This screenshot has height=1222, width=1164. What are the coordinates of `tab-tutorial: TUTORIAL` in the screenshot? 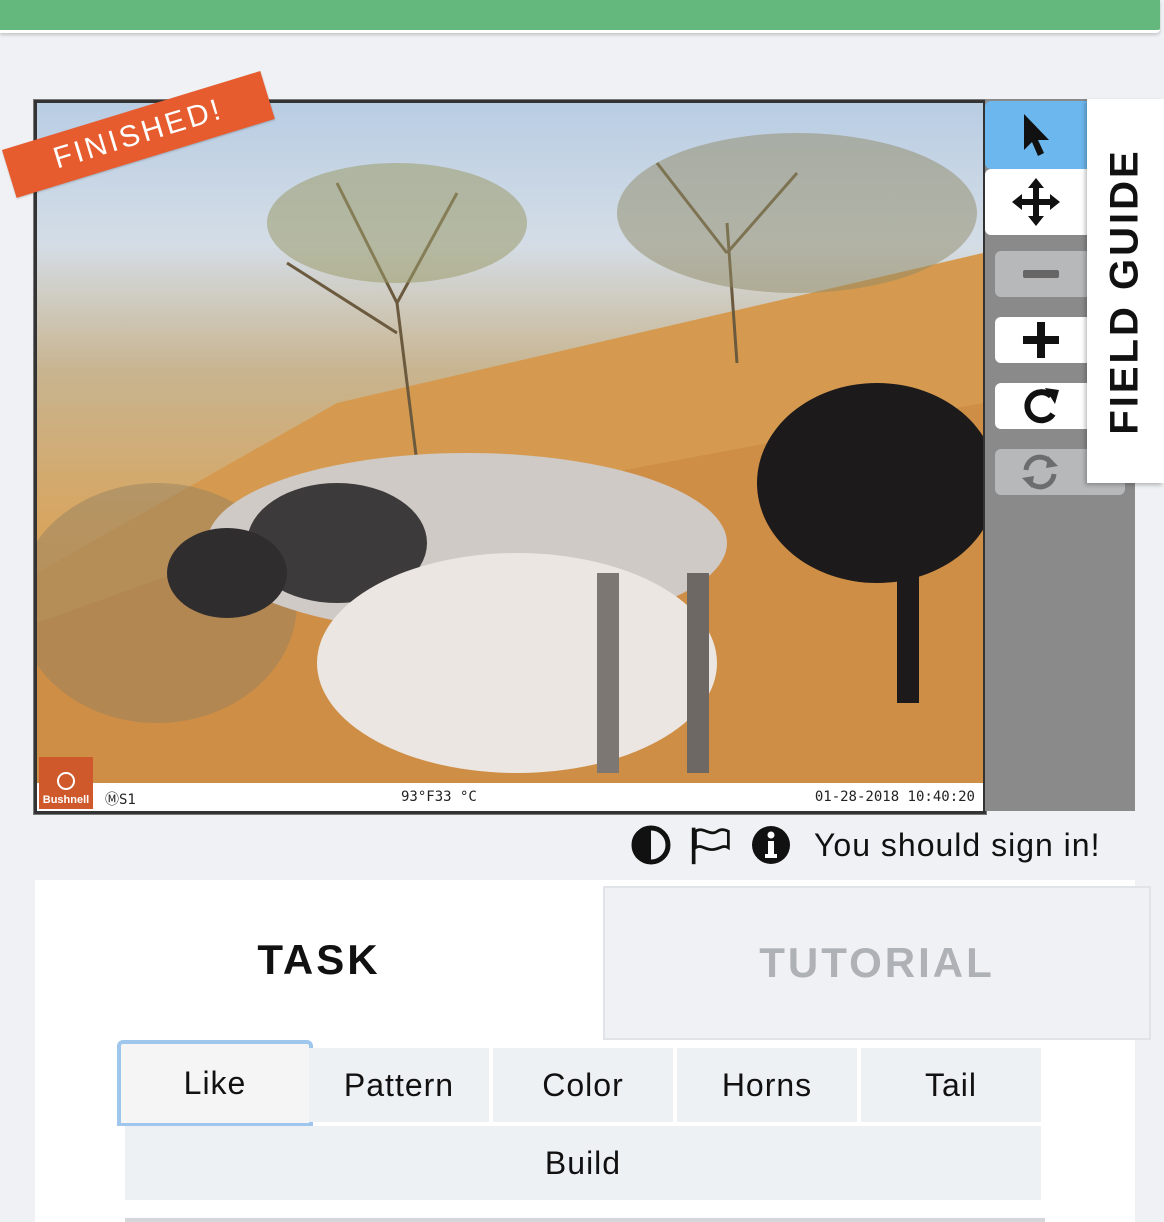 It's located at (877, 963).